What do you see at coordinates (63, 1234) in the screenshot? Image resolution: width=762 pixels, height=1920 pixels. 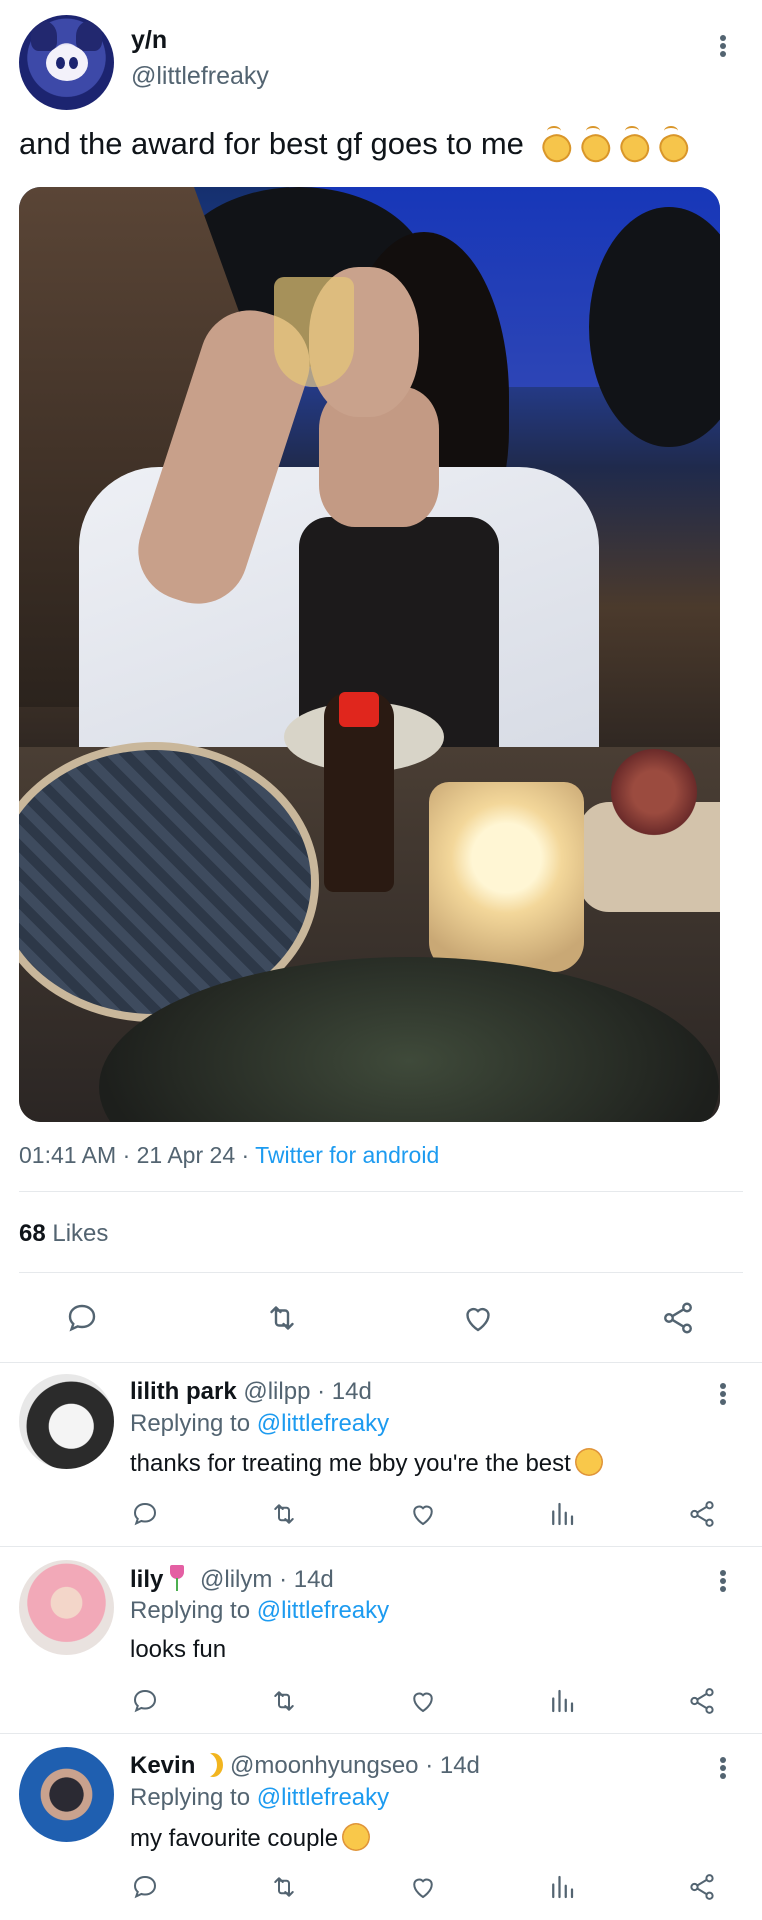 I see `likes-count: 68 Likes` at bounding box center [63, 1234].